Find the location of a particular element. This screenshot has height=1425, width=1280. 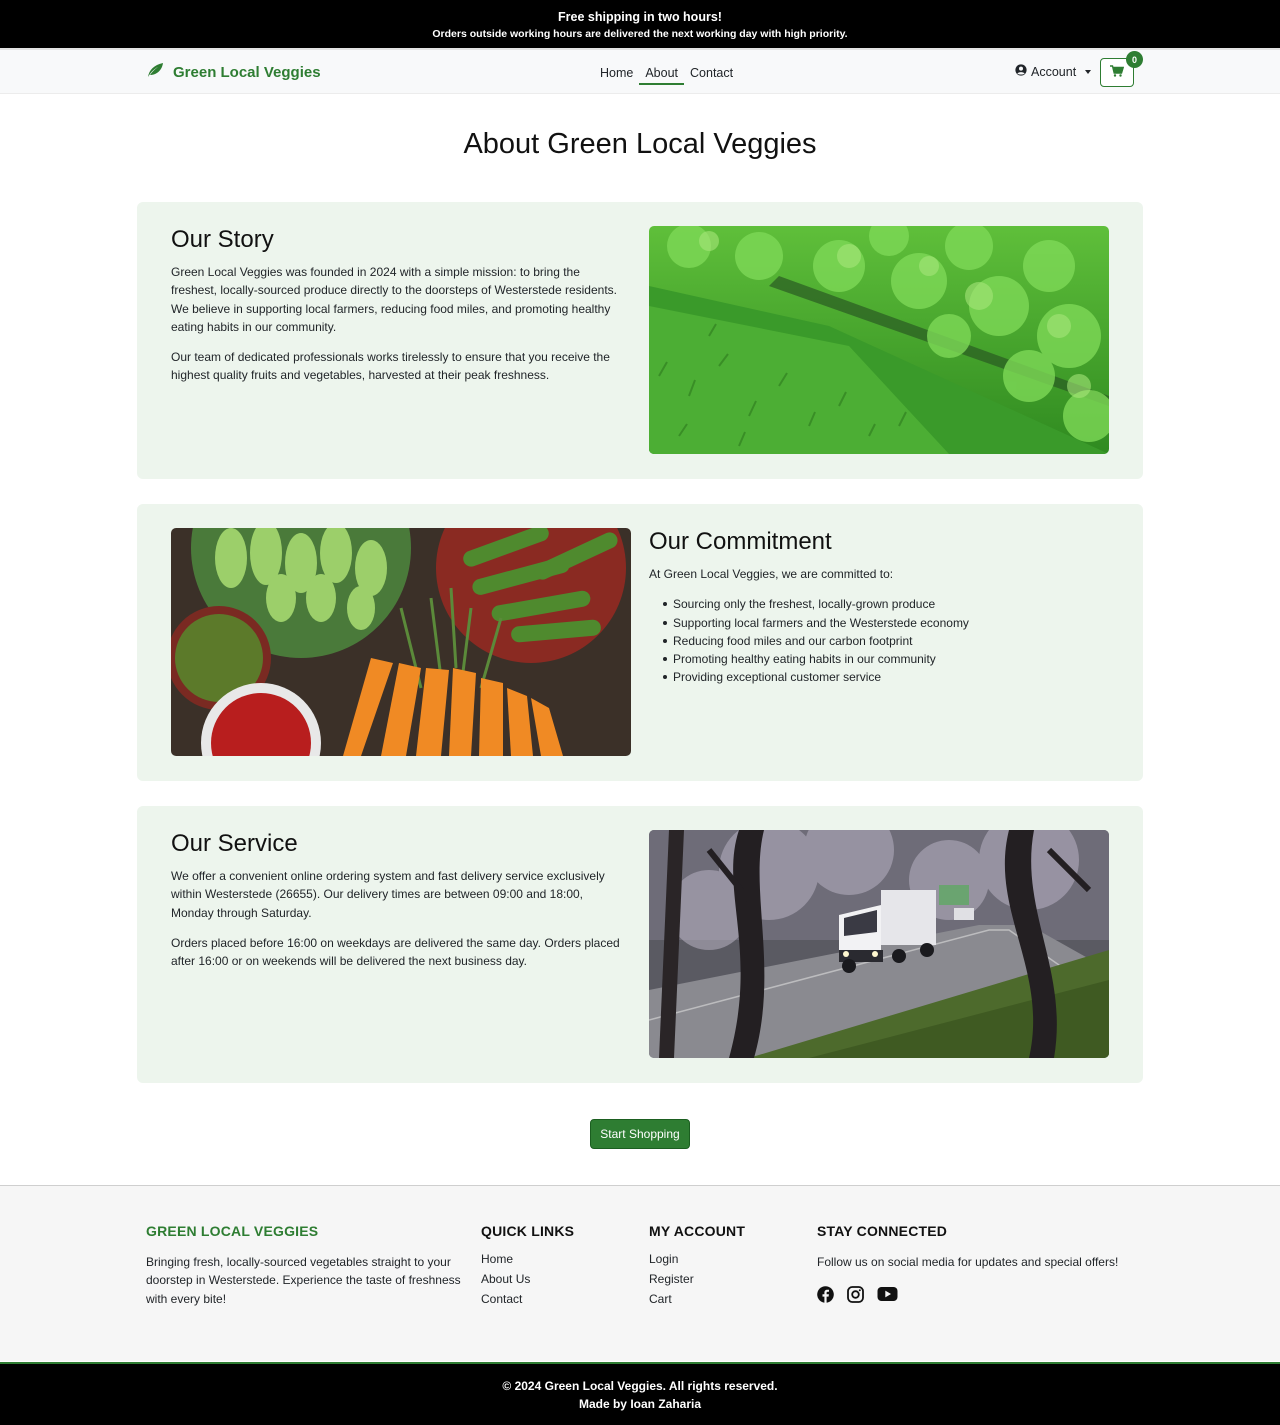

footer-my-account: MY ACCOUNT Login Register Cart is located at coordinates (724, 1266).